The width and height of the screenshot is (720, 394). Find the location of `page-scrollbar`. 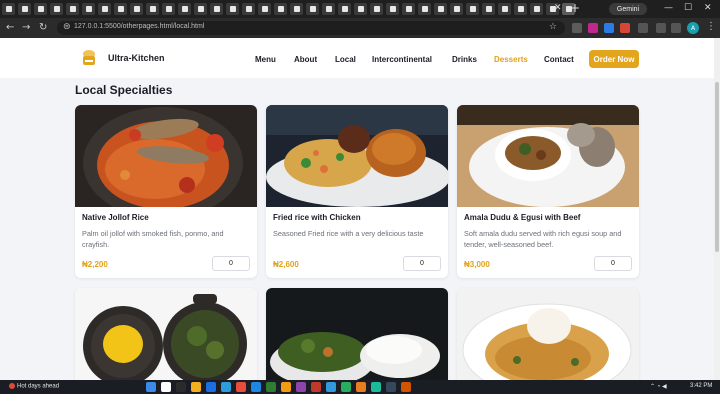

page-scrollbar is located at coordinates (717, 209).